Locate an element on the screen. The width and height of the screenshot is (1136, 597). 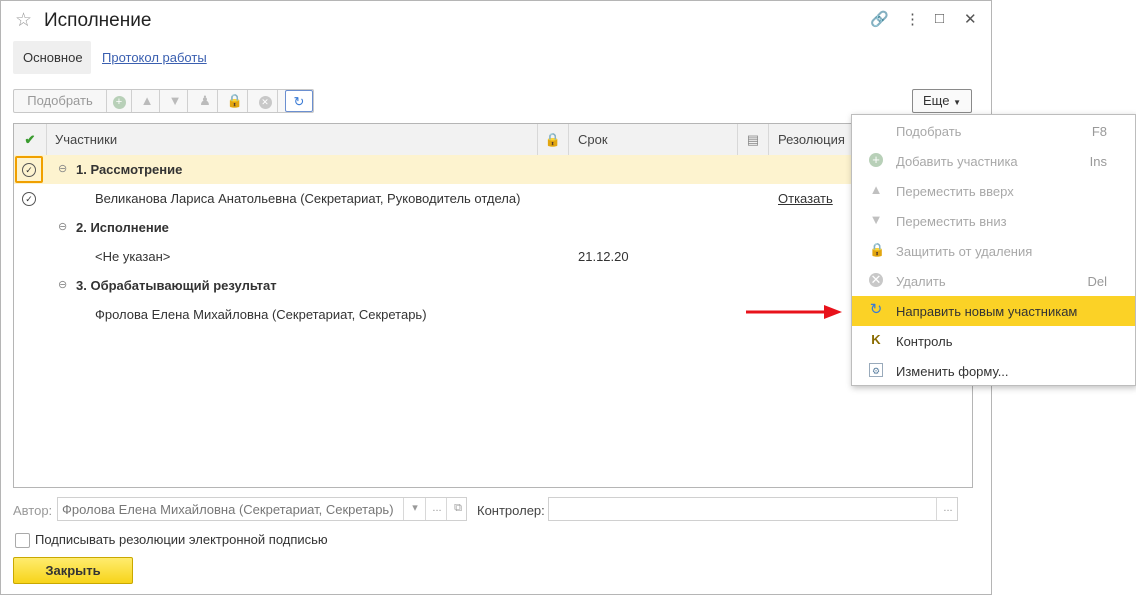
menu-item-add-participant: + Добавить участника Ins is located at coordinates (993, 161).